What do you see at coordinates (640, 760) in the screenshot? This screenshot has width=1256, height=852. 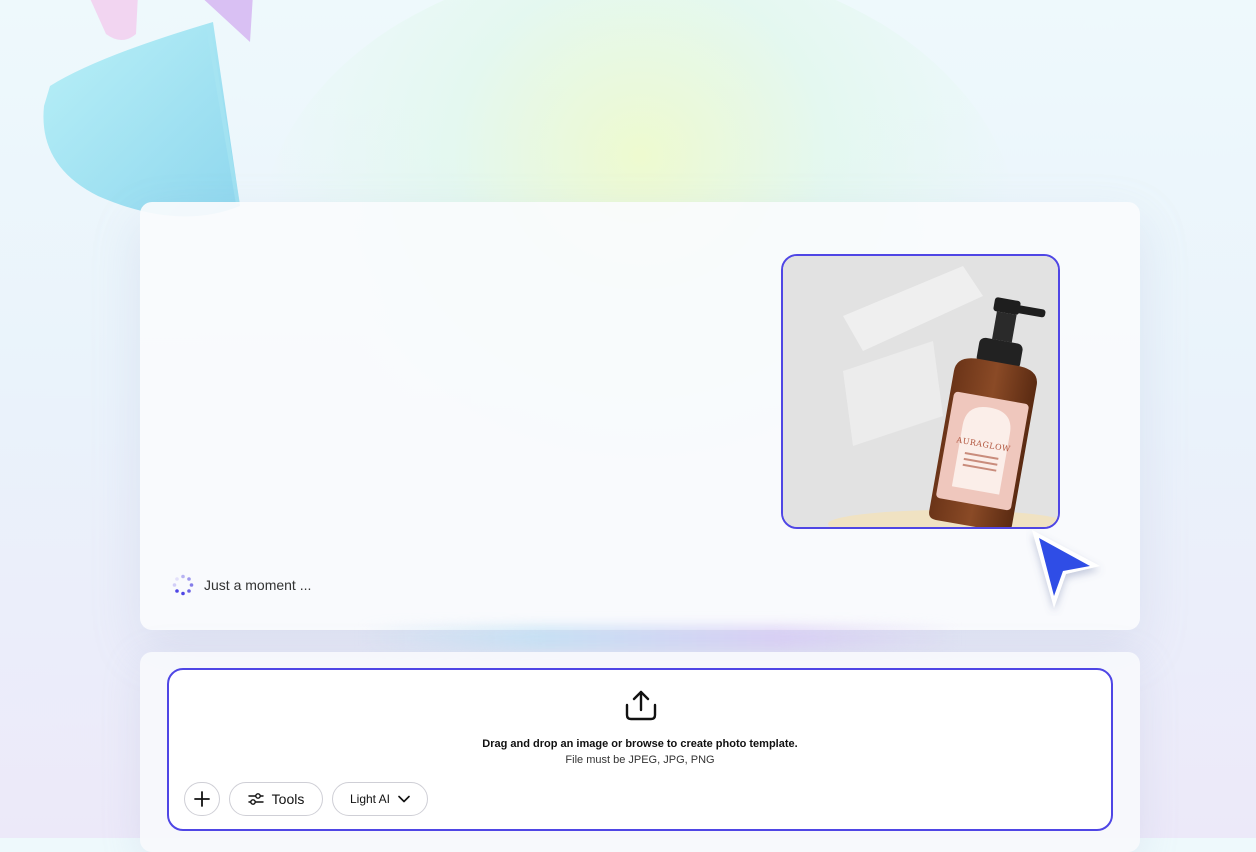 I see `upload-subtitle: File must be JPEG, JPG, PNG` at bounding box center [640, 760].